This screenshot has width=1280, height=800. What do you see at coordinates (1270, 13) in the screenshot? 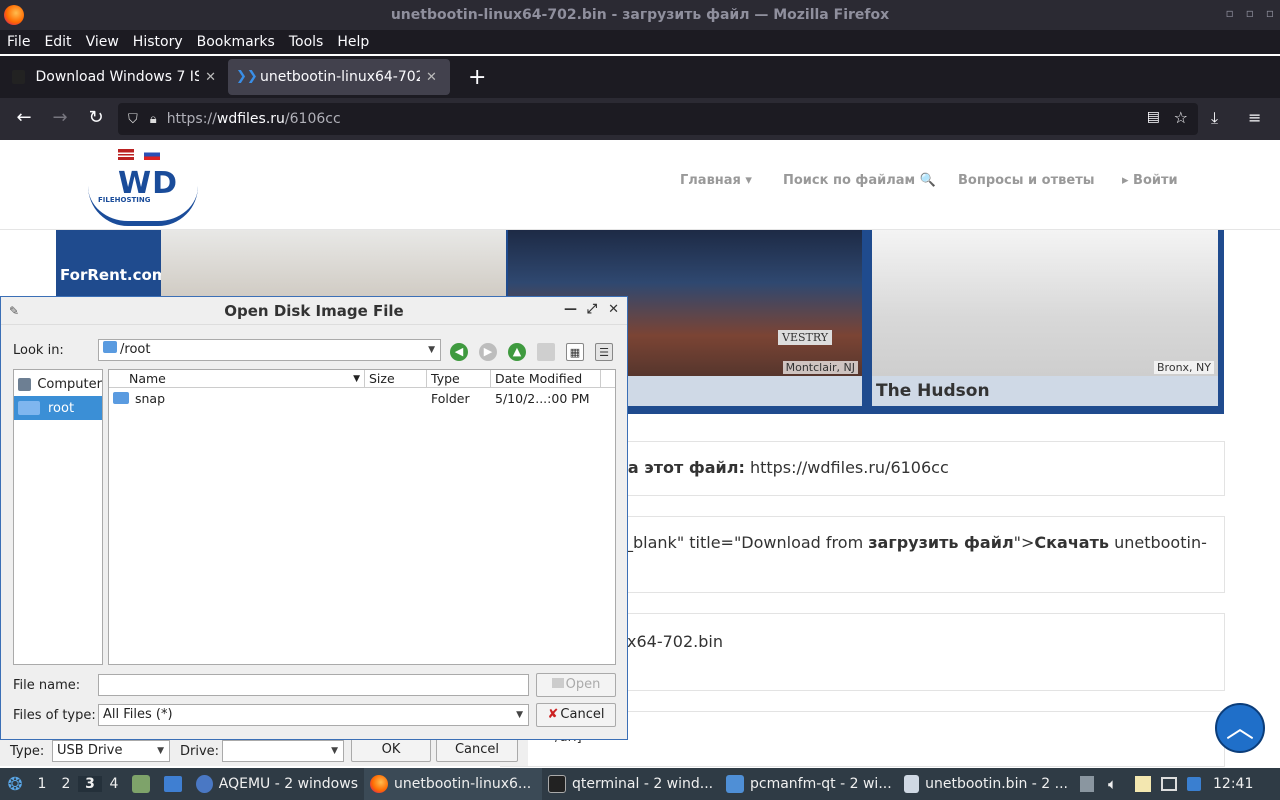
I see `close-icon: ▫` at bounding box center [1270, 13].